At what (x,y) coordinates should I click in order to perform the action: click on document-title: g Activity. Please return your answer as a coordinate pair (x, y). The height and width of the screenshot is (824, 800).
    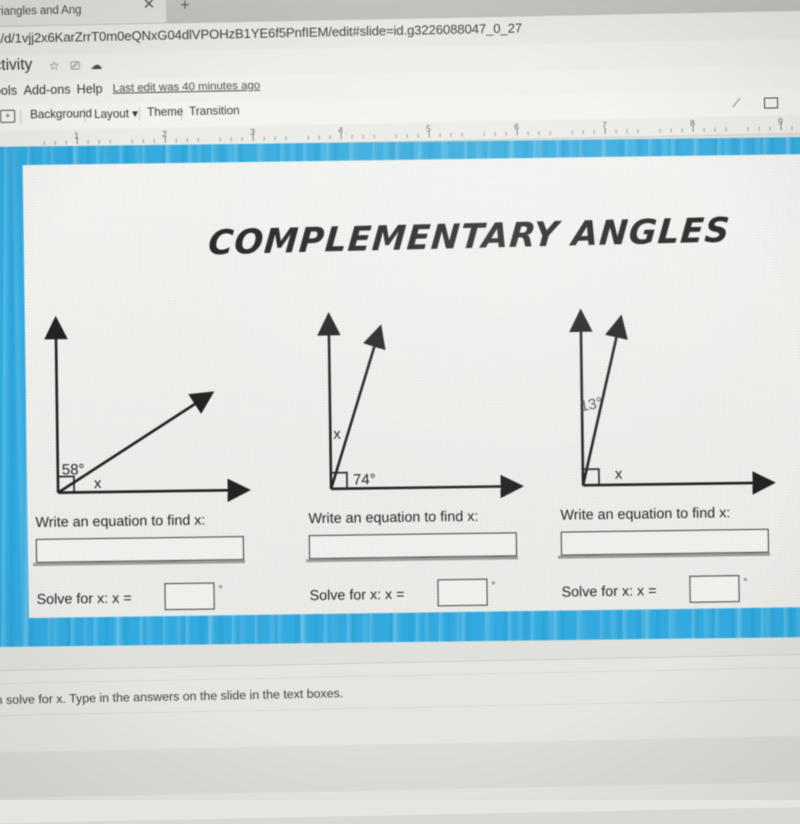
    Looking at the image, I should click on (16, 65).